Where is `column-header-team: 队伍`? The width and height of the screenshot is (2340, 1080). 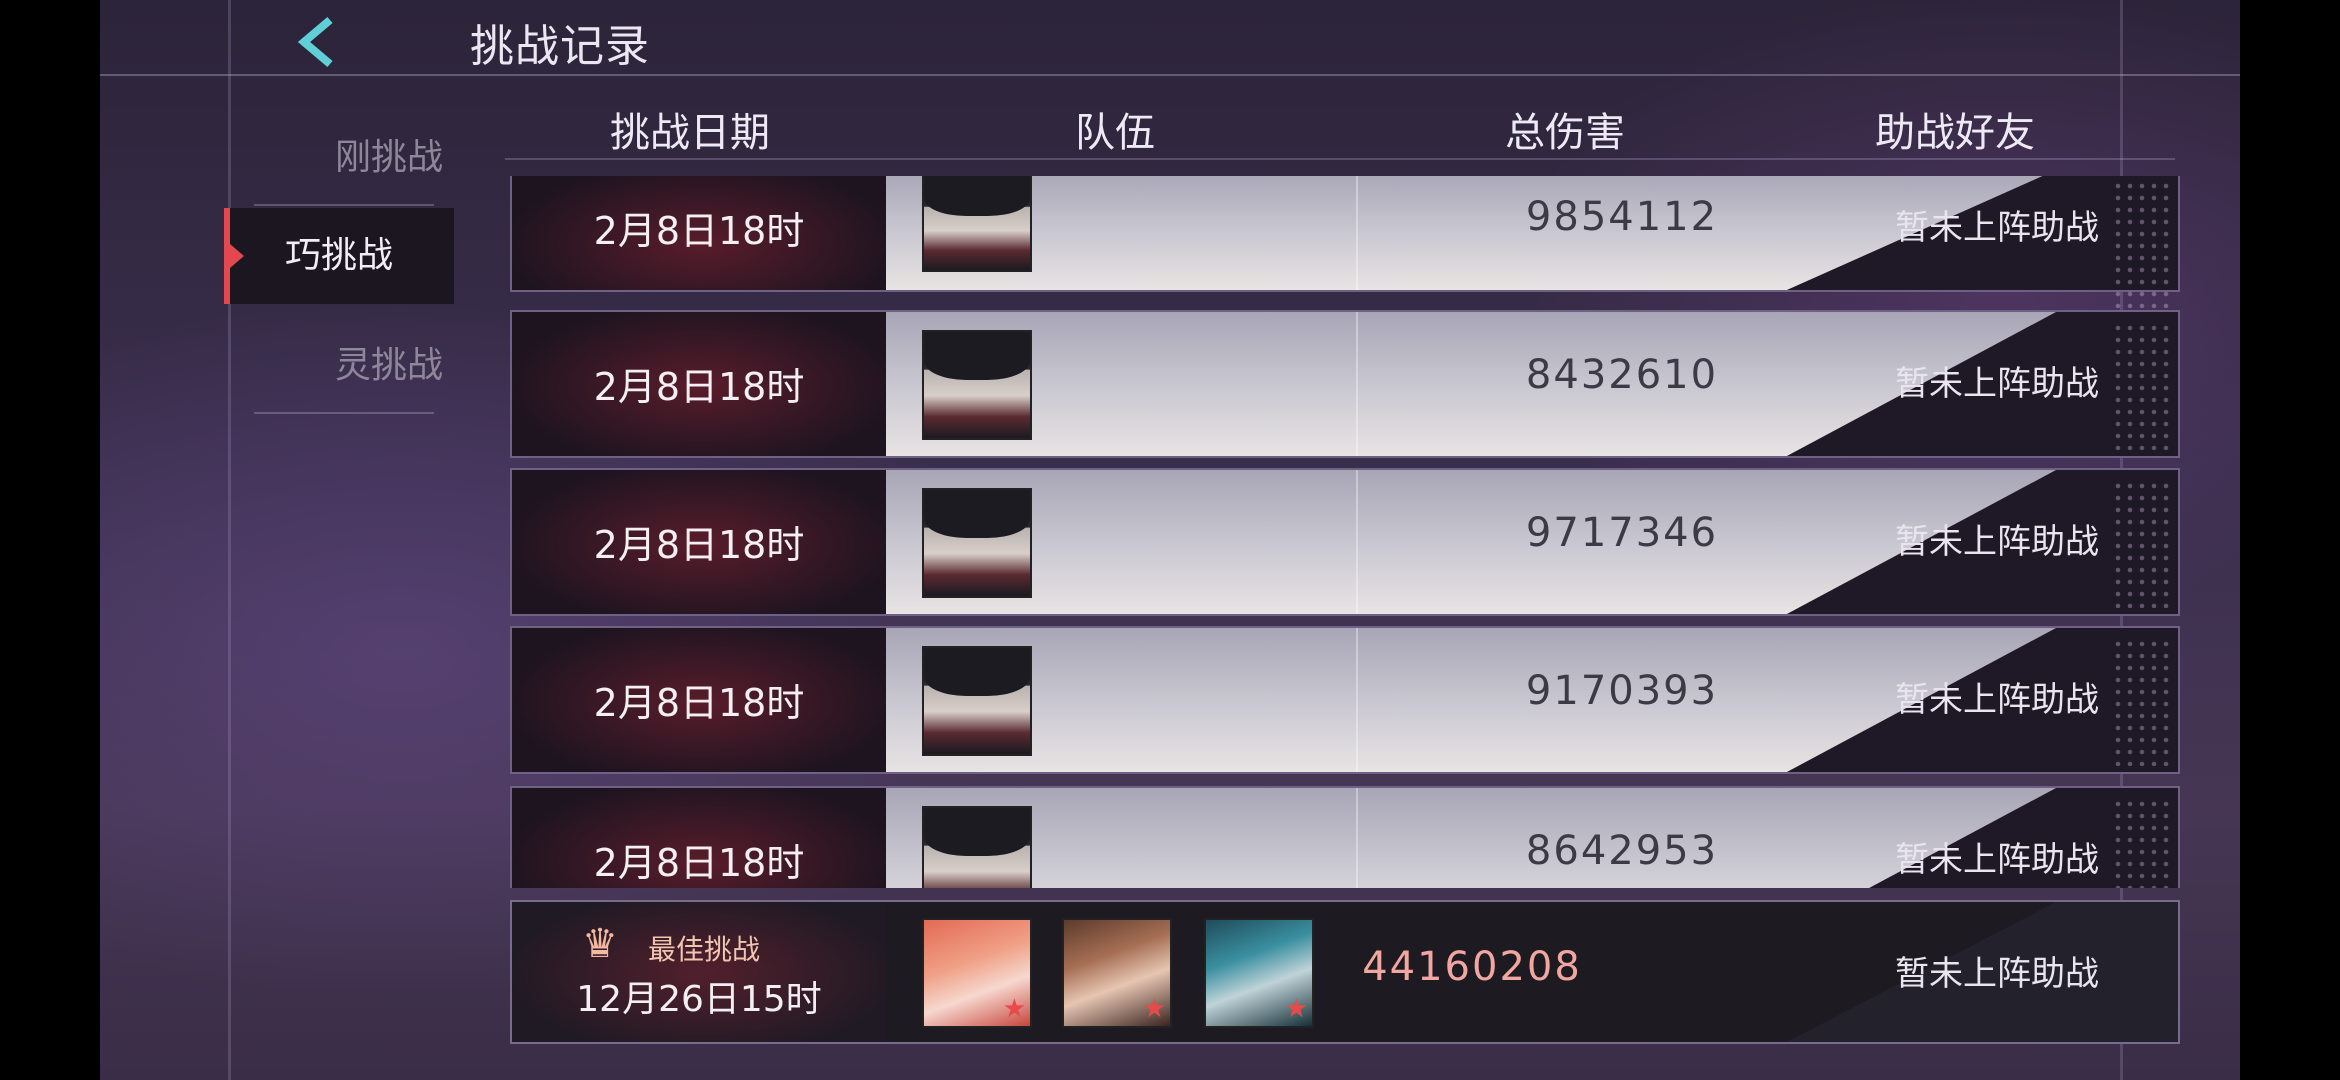 column-header-team: 队伍 is located at coordinates (1115, 133).